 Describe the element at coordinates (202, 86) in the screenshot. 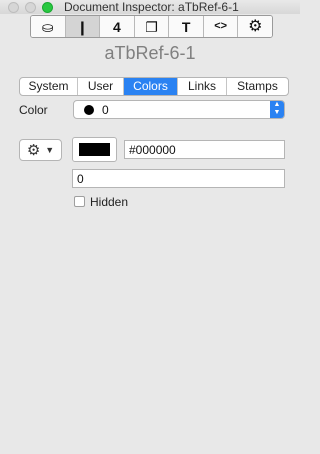

I see `tab-links: Links` at that location.